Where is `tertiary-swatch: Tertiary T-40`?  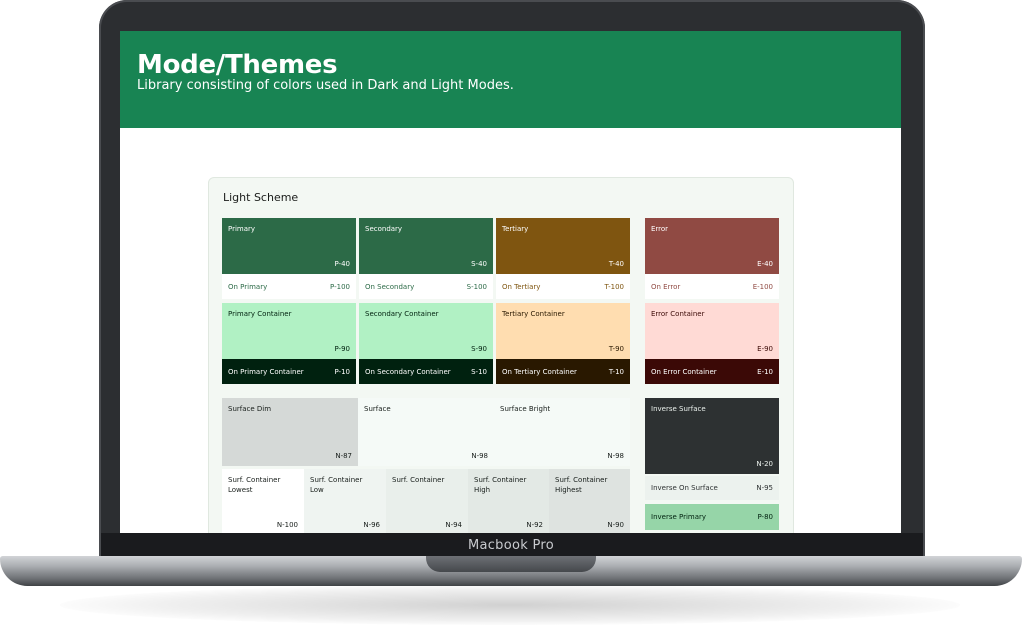
tertiary-swatch: Tertiary T-40 is located at coordinates (563, 246).